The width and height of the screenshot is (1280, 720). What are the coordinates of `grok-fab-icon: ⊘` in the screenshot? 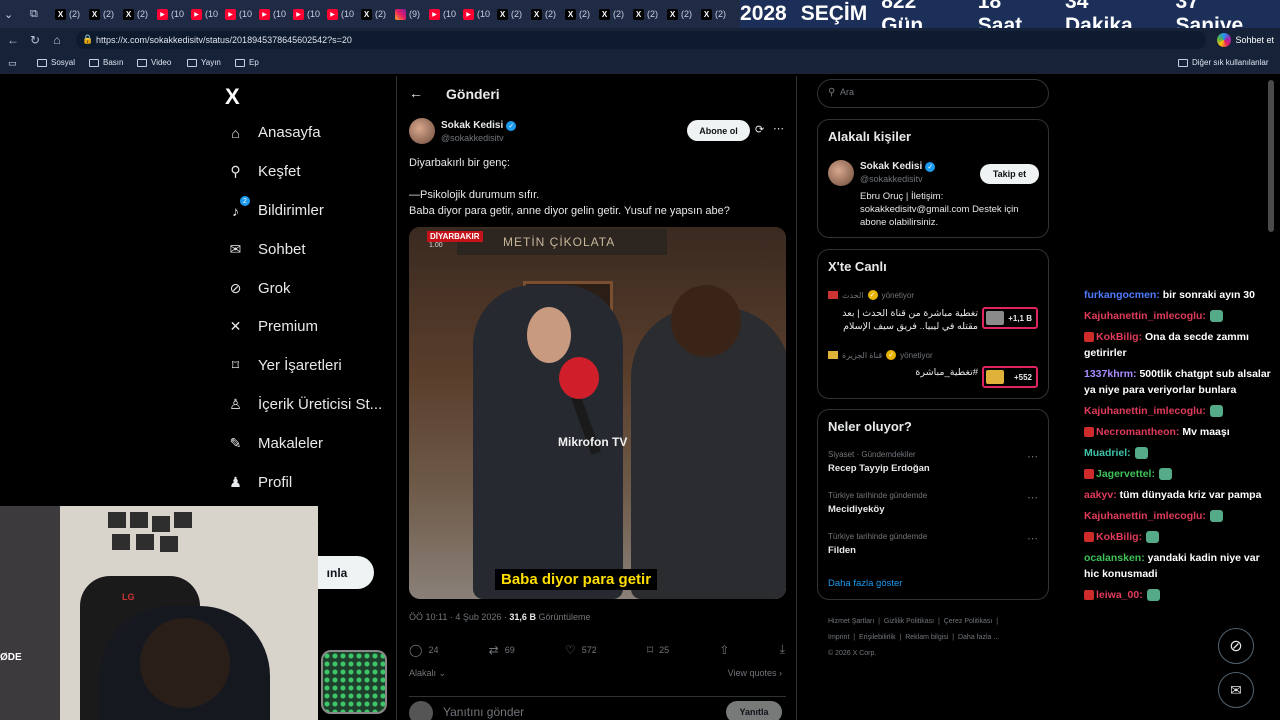 It's located at (1236, 646).